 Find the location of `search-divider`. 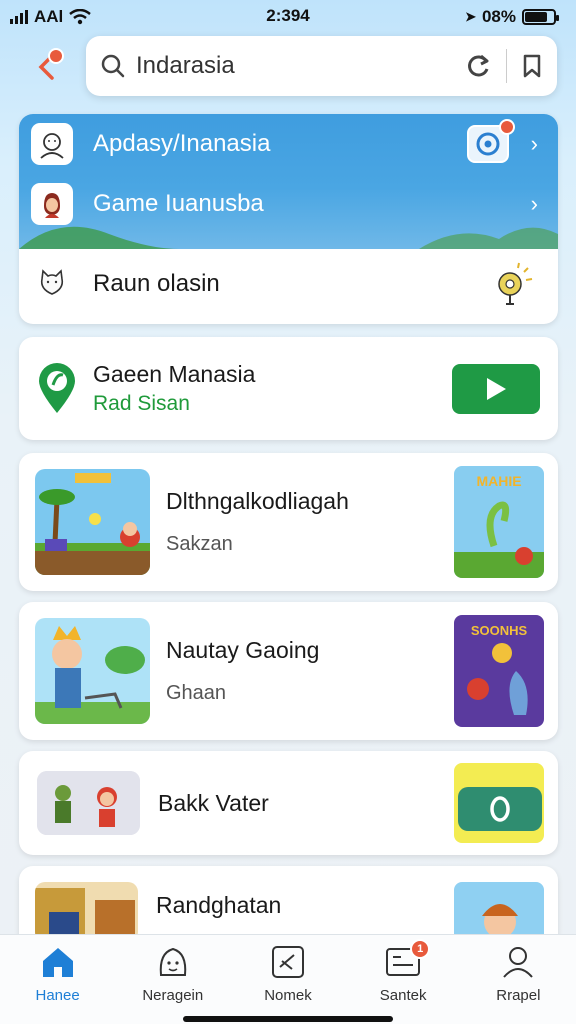

search-divider is located at coordinates (506, 66).